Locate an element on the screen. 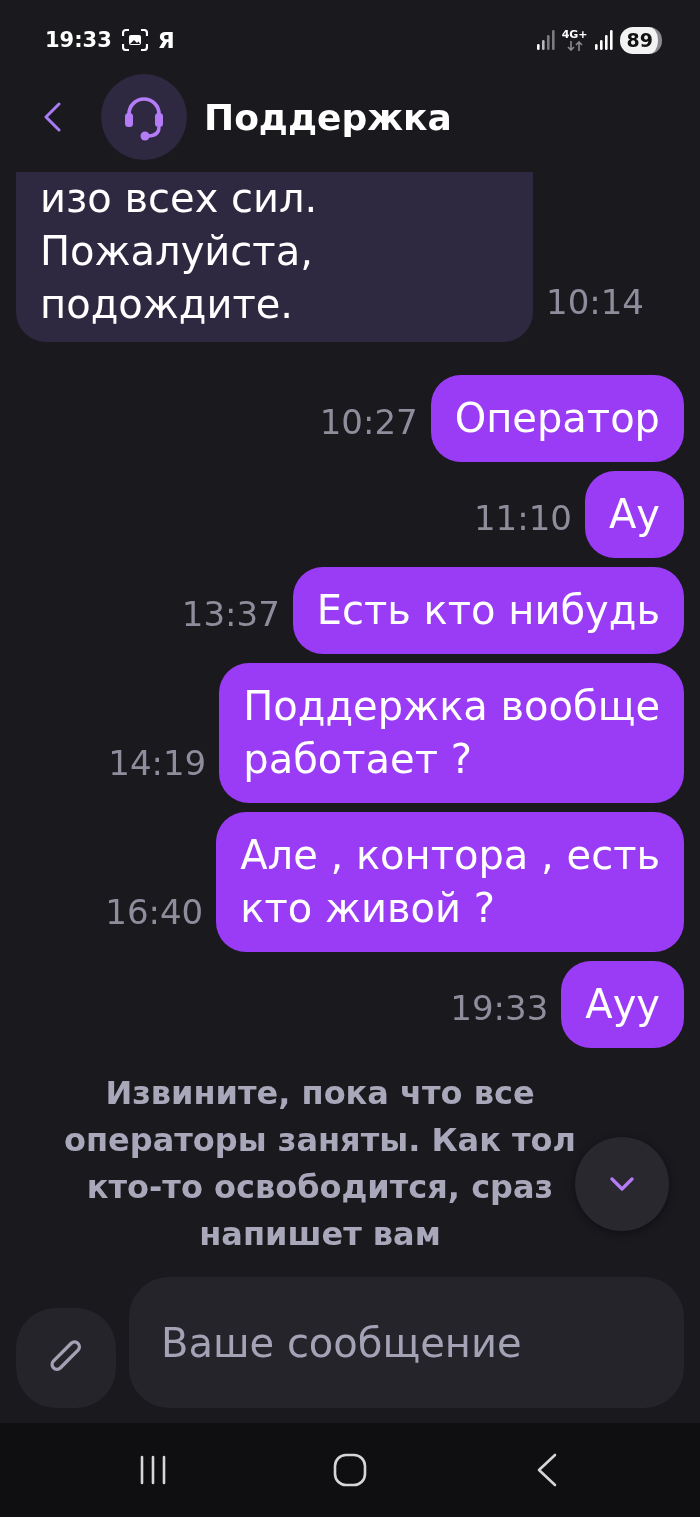 The height and width of the screenshot is (1517, 700). status-time: 19:33 is located at coordinates (78, 40).